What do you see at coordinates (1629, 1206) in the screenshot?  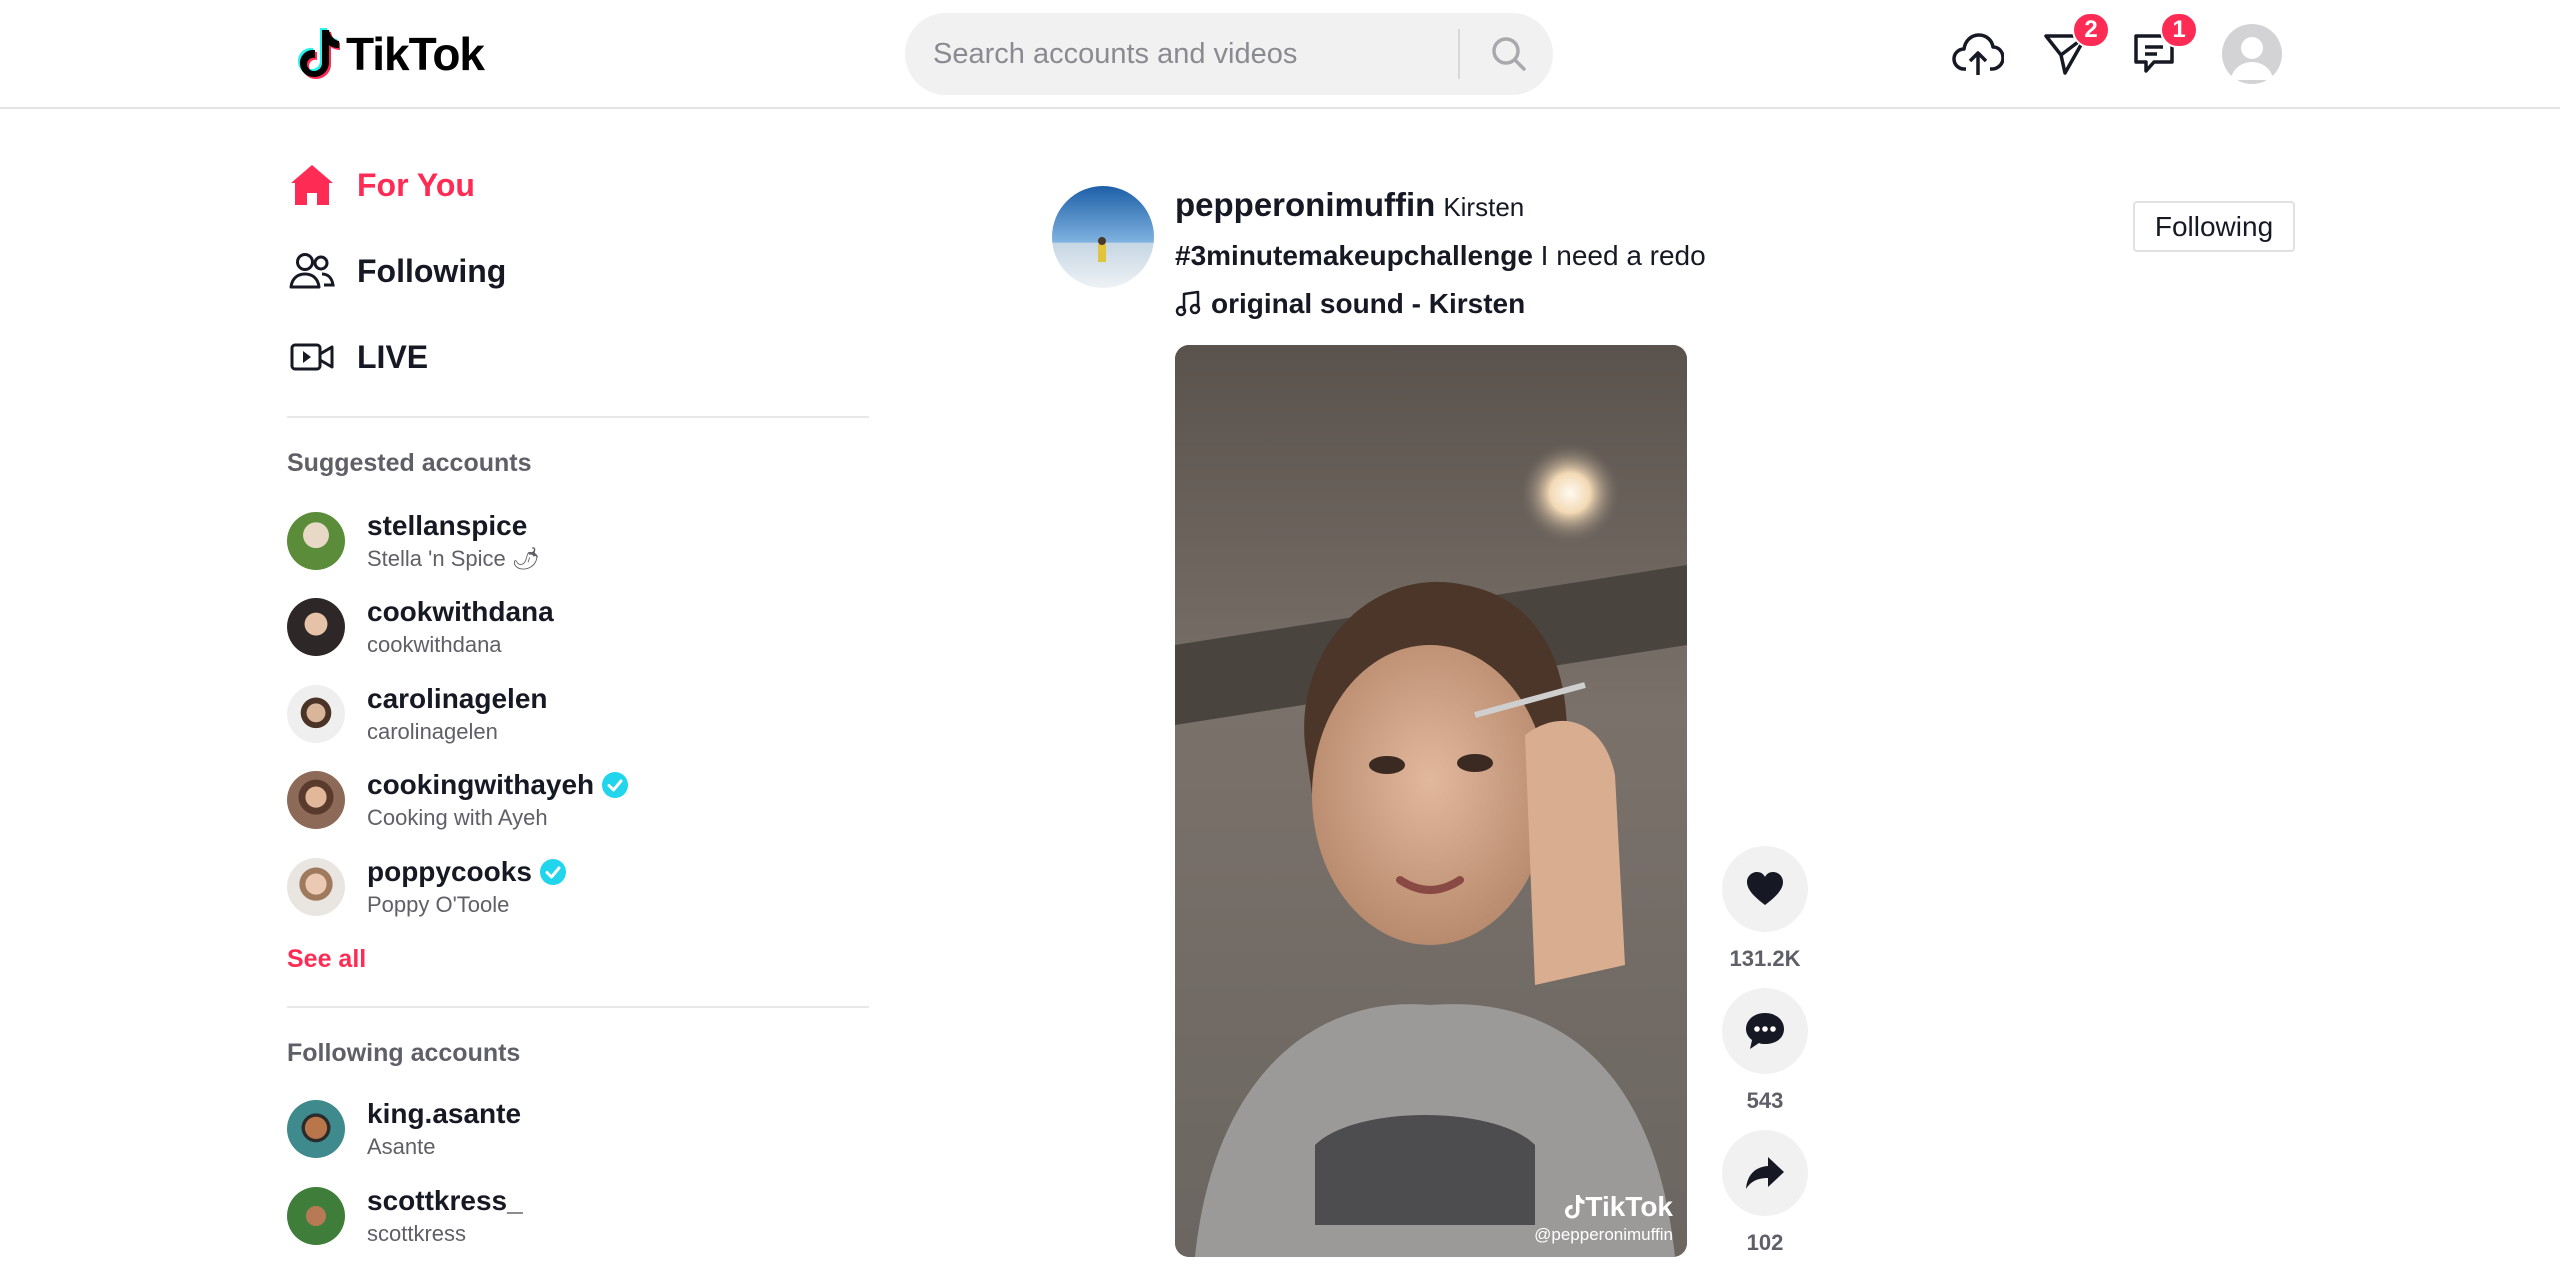 I see `watermark-logo-text: TikTok` at bounding box center [1629, 1206].